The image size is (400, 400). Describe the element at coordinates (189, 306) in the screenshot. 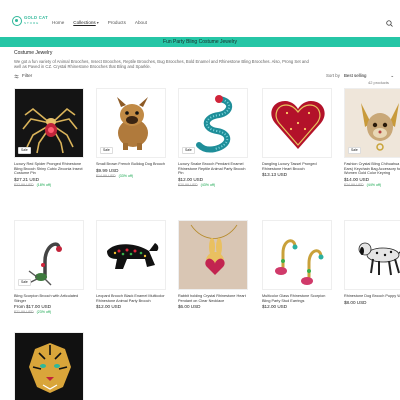

I see `product-price: $6.00 USD` at that location.